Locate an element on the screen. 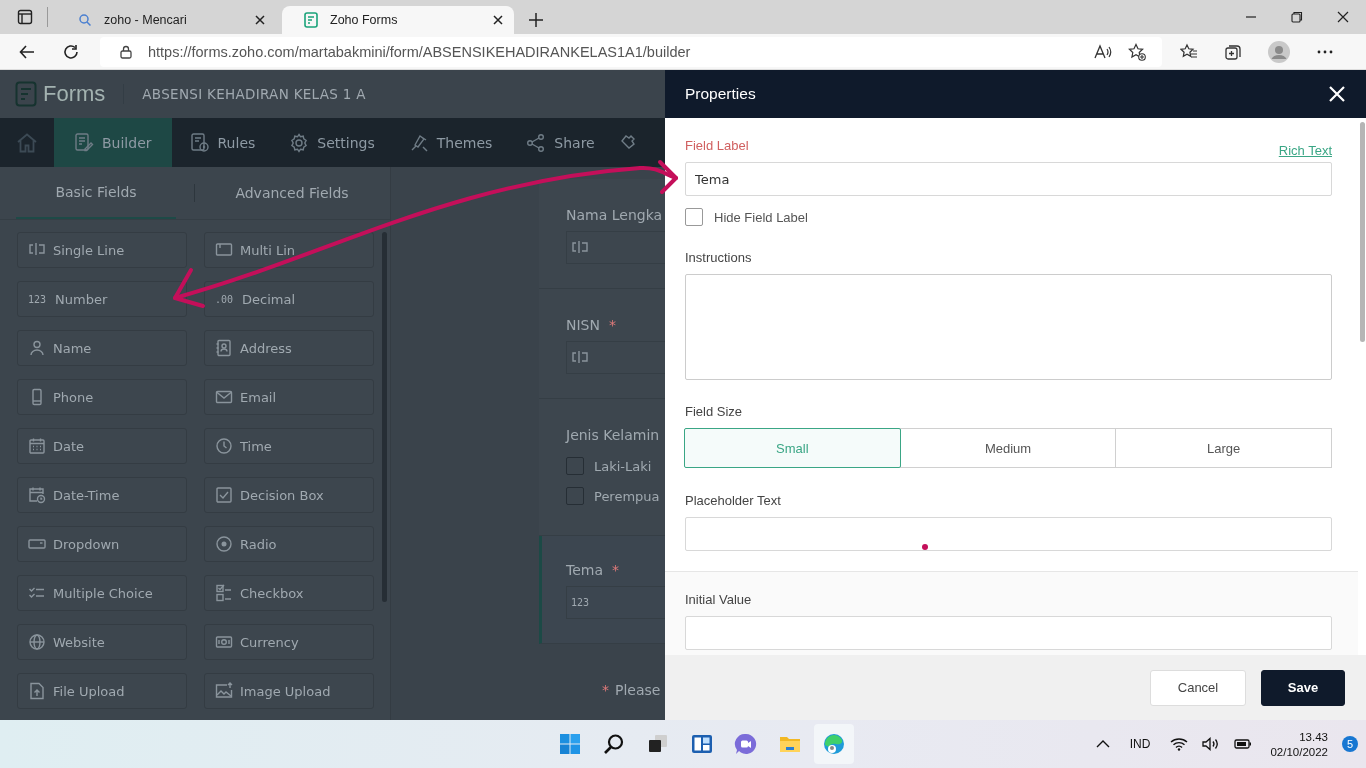  field-type-button: Date-Time is located at coordinates (102, 495).